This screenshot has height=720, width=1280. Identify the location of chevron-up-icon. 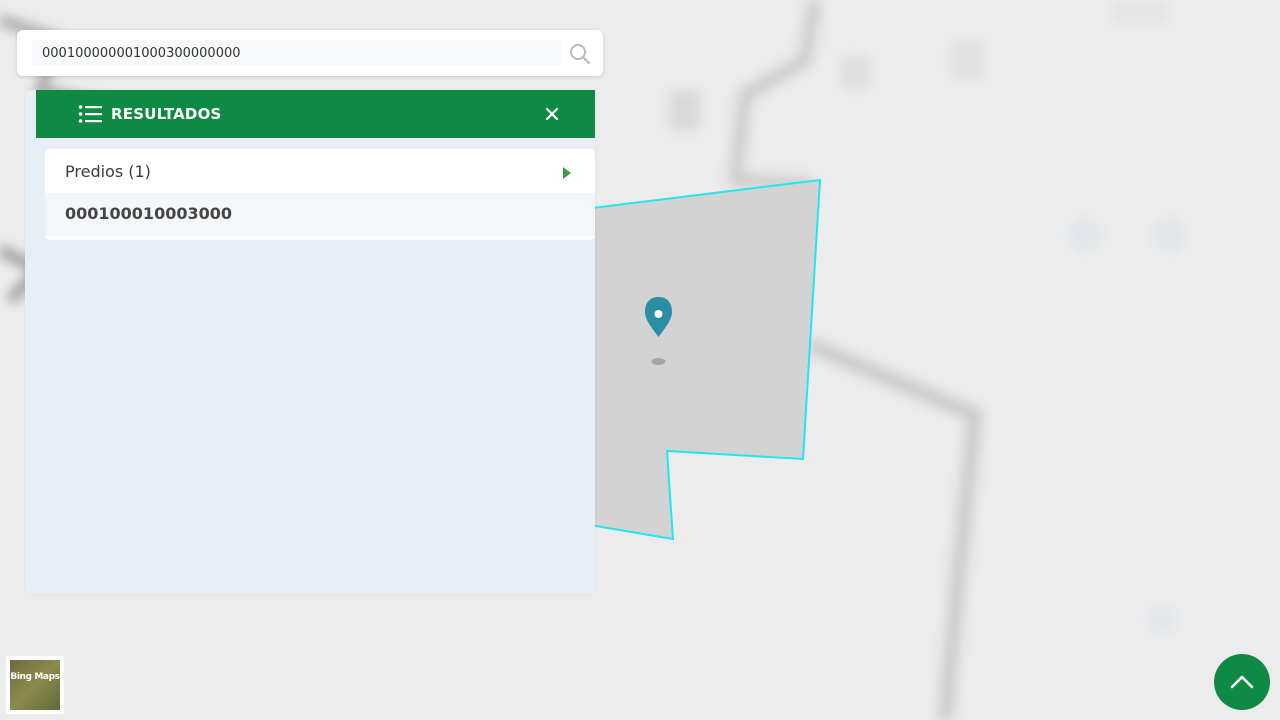
(1242, 682).